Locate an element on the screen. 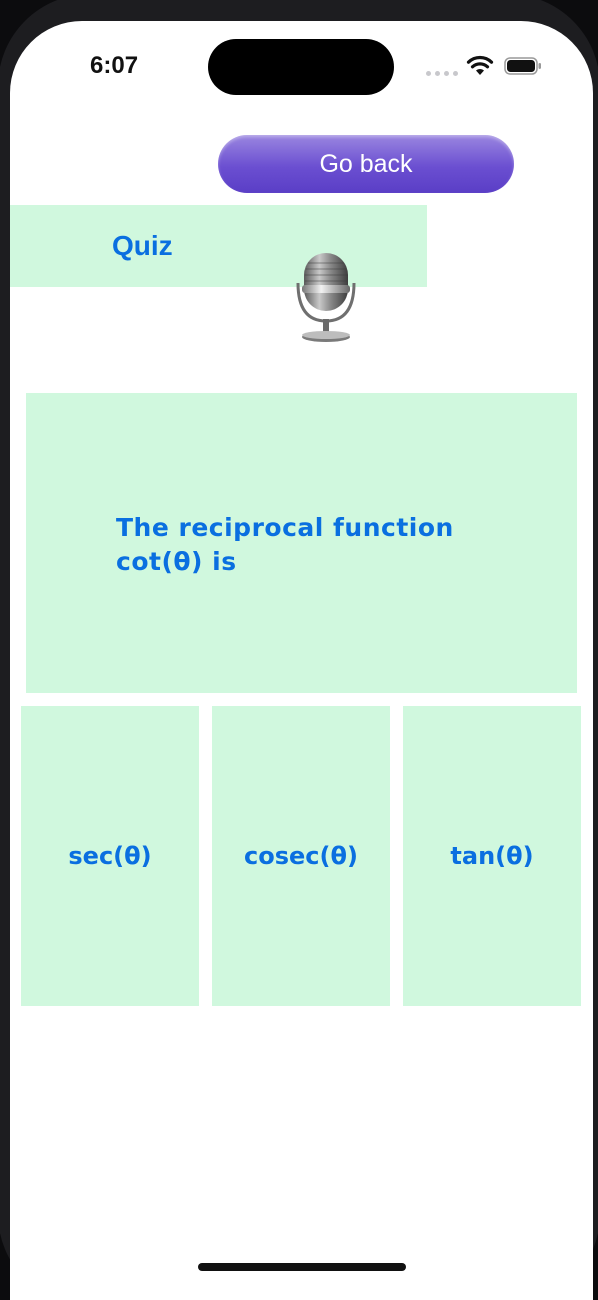  microphone-icon is located at coordinates (327, 297).